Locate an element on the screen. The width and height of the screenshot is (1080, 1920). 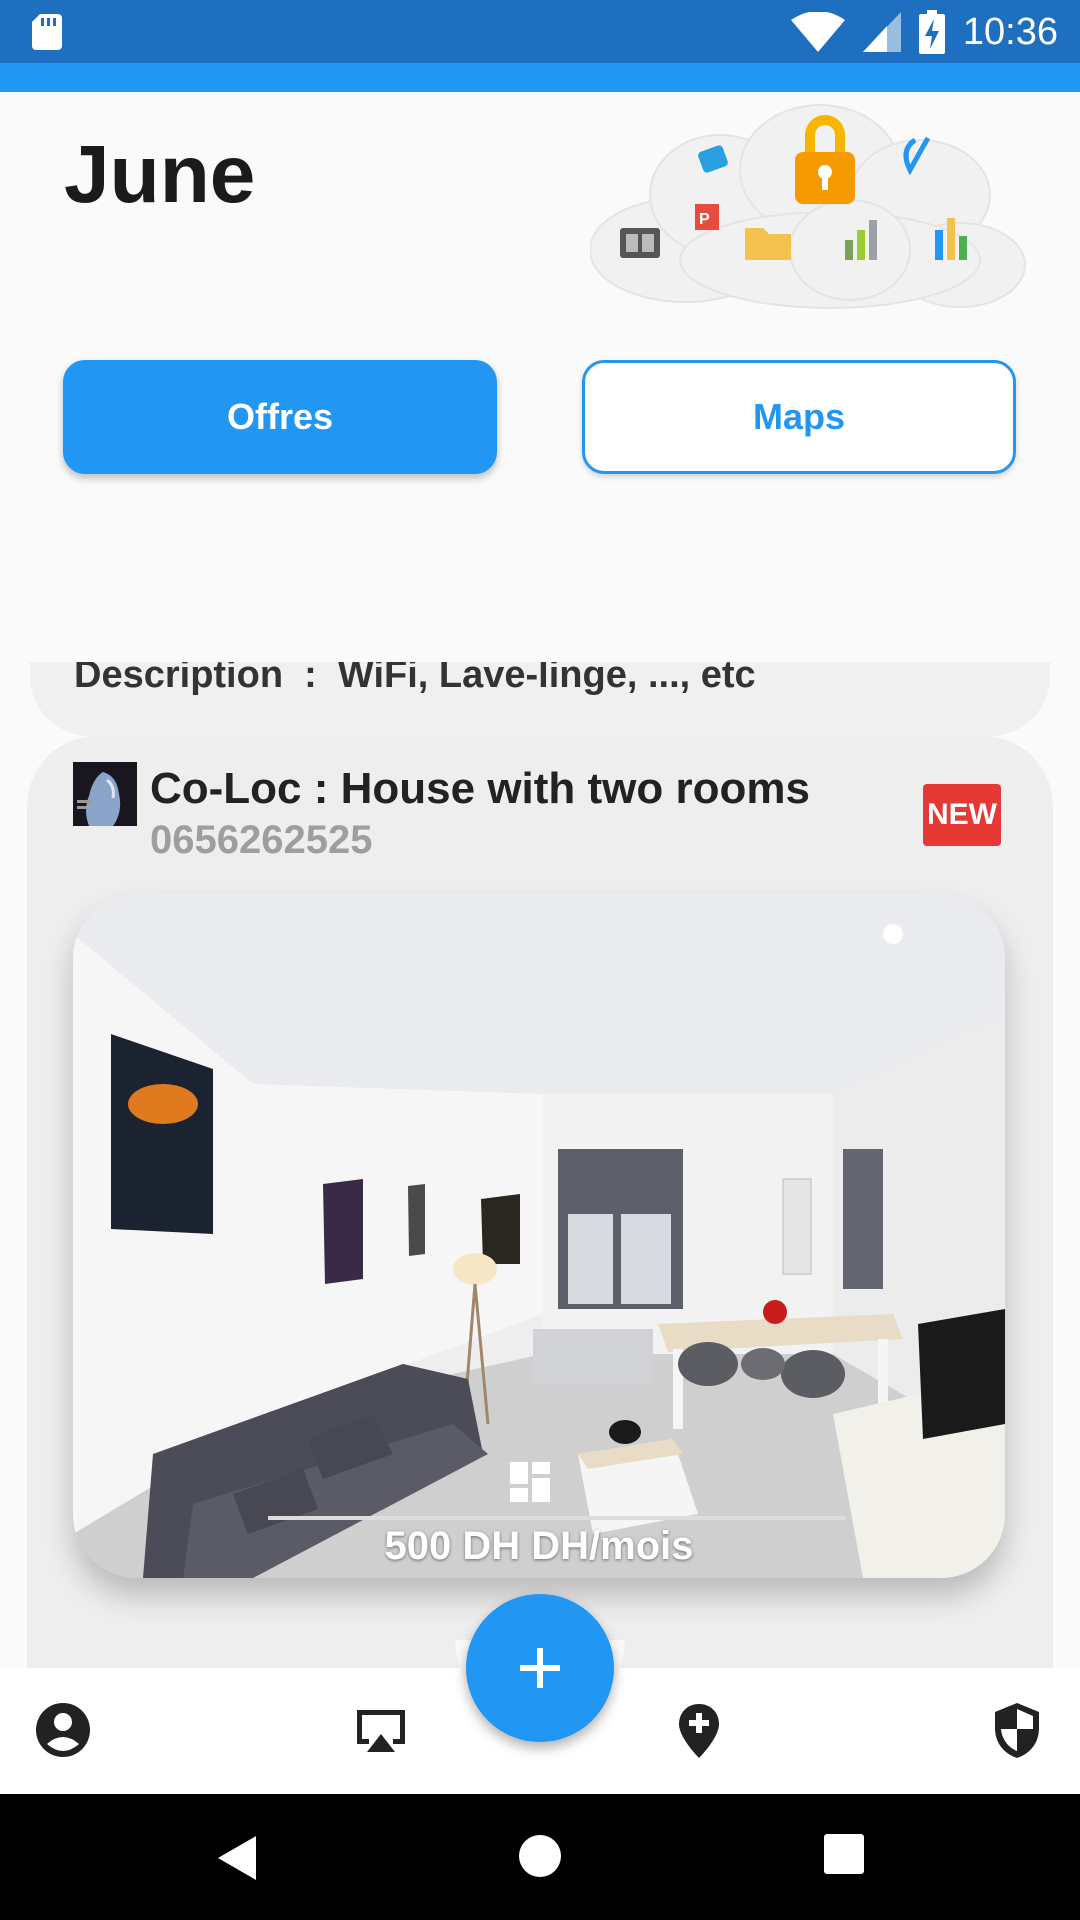
listing-price: 500 DH DH/mois is located at coordinates (539, 1546).